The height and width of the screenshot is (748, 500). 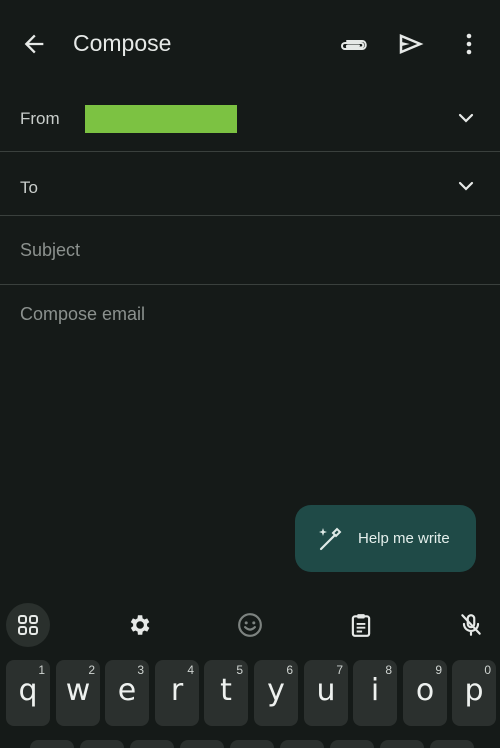 I want to click on key-i: 8i, so click(x=375, y=693).